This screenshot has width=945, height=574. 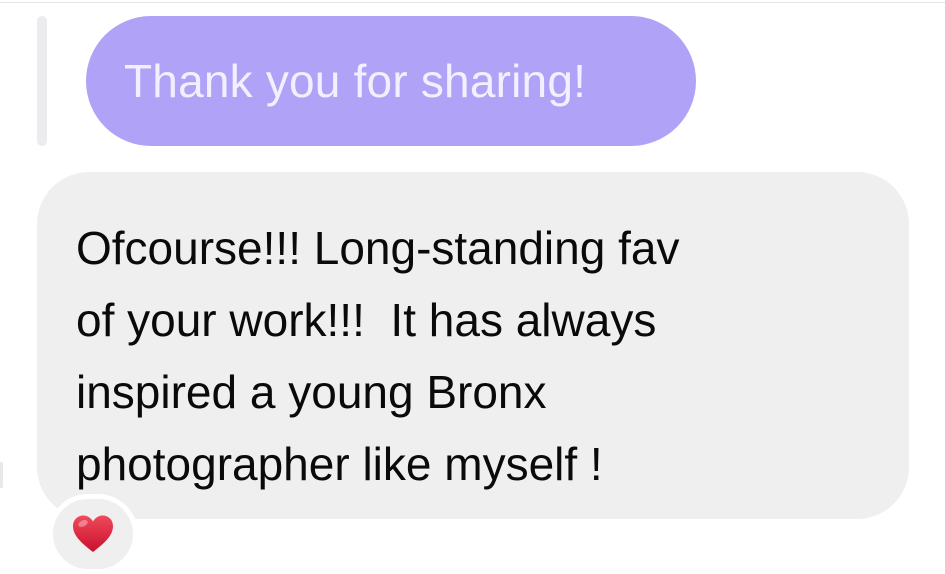 What do you see at coordinates (366, 320) in the screenshot?
I see `received-message-line: of your work!!! It has always` at bounding box center [366, 320].